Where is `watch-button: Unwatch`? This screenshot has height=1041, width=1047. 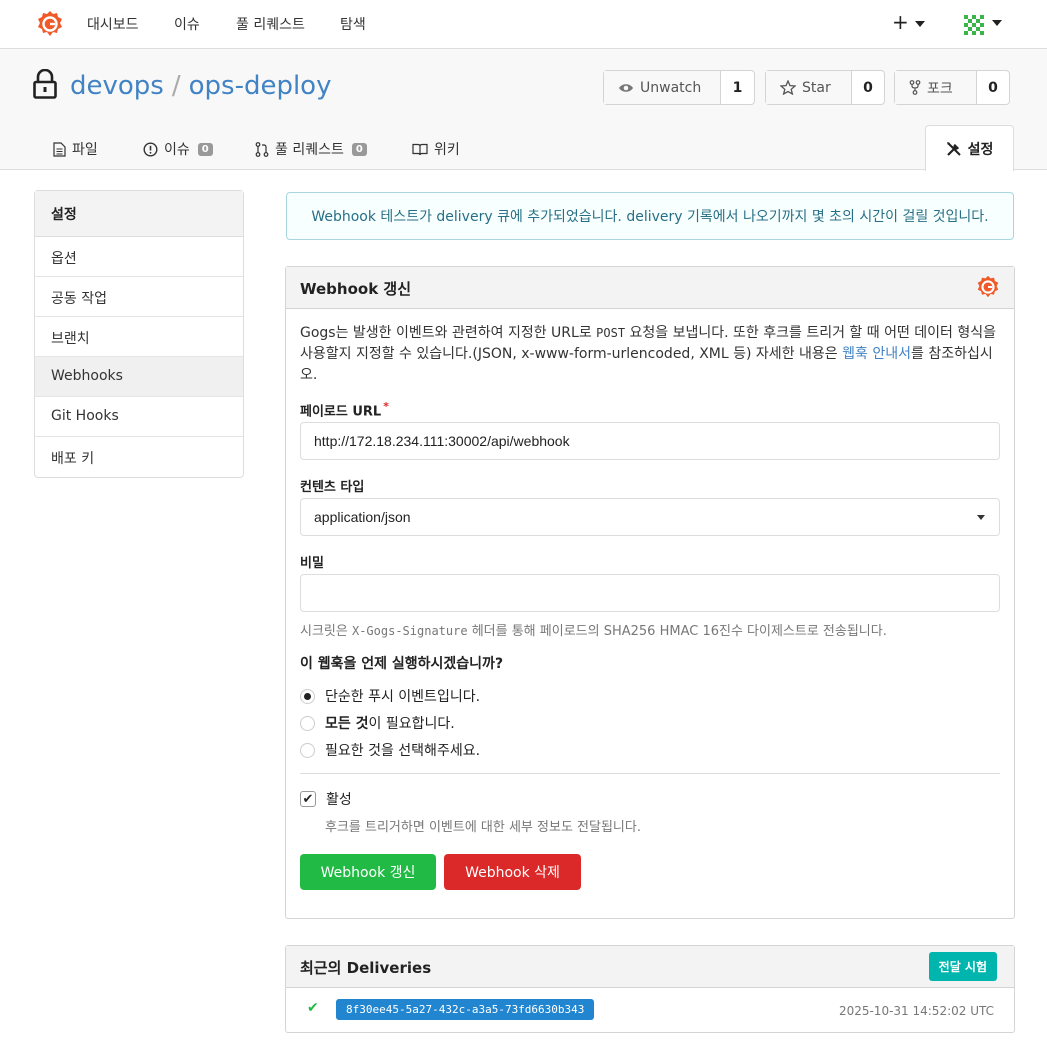
watch-button: Unwatch is located at coordinates (662, 87).